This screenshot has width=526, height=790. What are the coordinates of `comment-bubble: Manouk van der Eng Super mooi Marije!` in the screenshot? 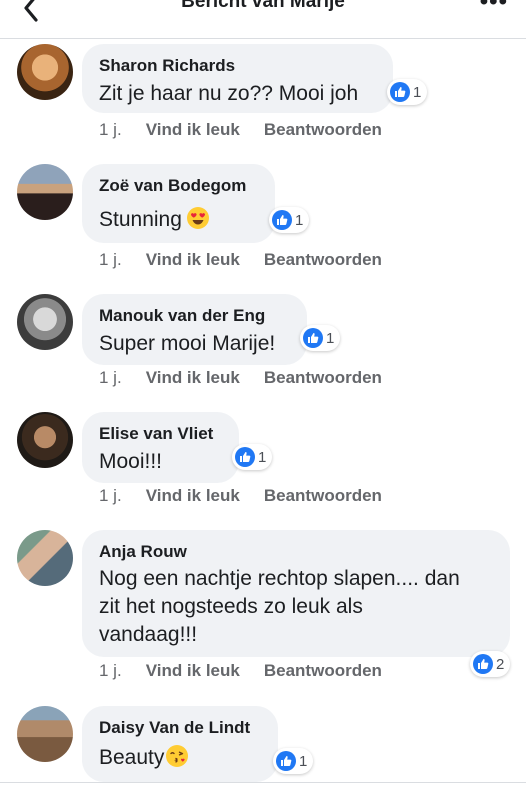 It's located at (194, 329).